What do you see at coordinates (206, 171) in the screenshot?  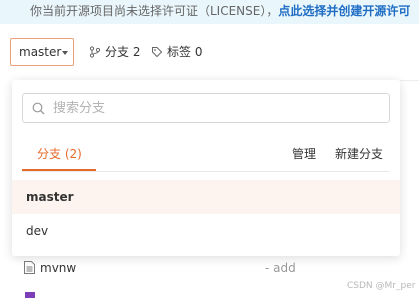 I see `tabs-divider` at bounding box center [206, 171].